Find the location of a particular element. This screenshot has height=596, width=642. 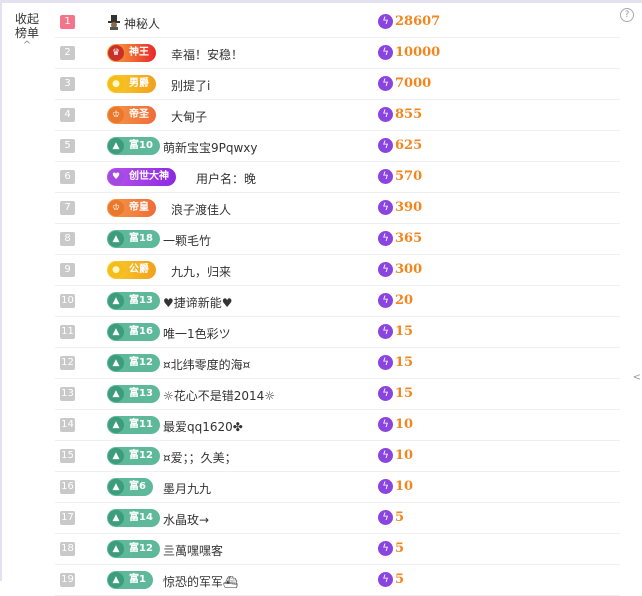

user-name: 别提了i is located at coordinates (190, 85).